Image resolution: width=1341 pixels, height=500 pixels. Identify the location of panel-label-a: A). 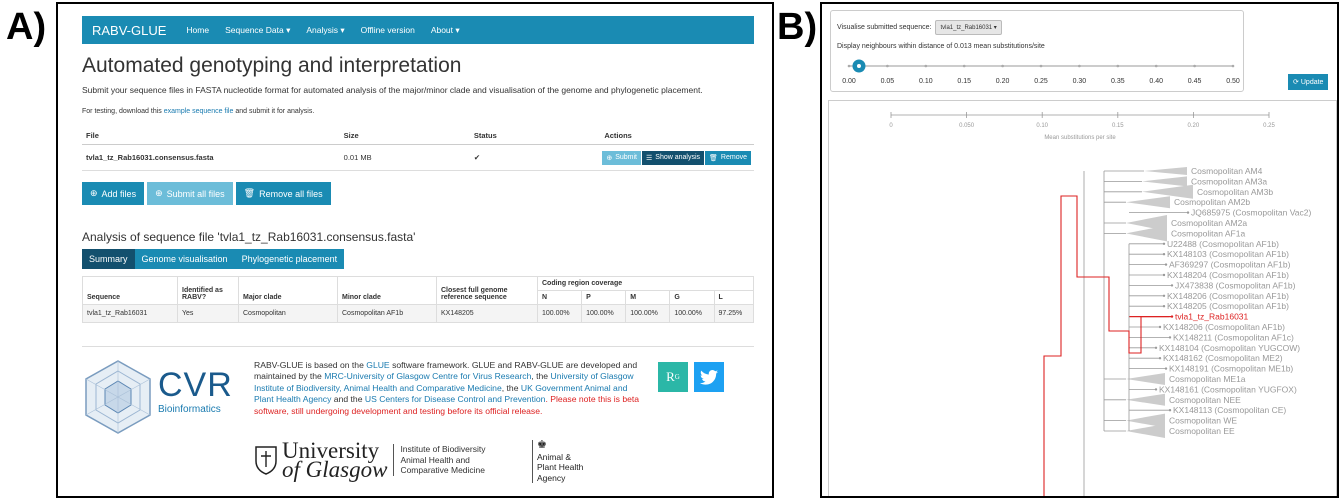
(26, 27).